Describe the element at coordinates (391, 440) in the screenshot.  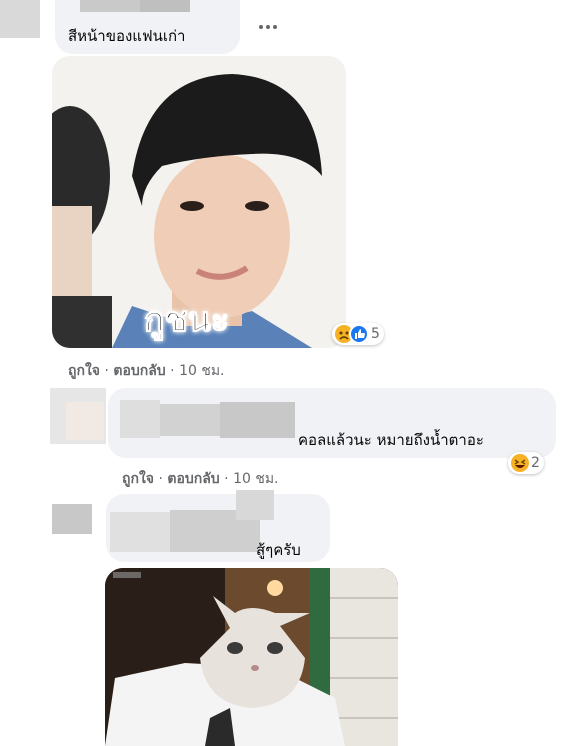
I see `comment-text: คอลแล้วนะ หมายถึงน้ำตาอะ` at that location.